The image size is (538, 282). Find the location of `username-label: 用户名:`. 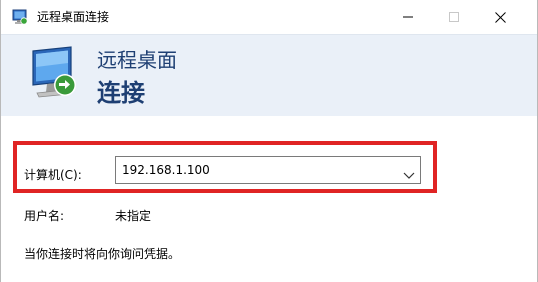

username-label: 用户名: is located at coordinates (44, 216).